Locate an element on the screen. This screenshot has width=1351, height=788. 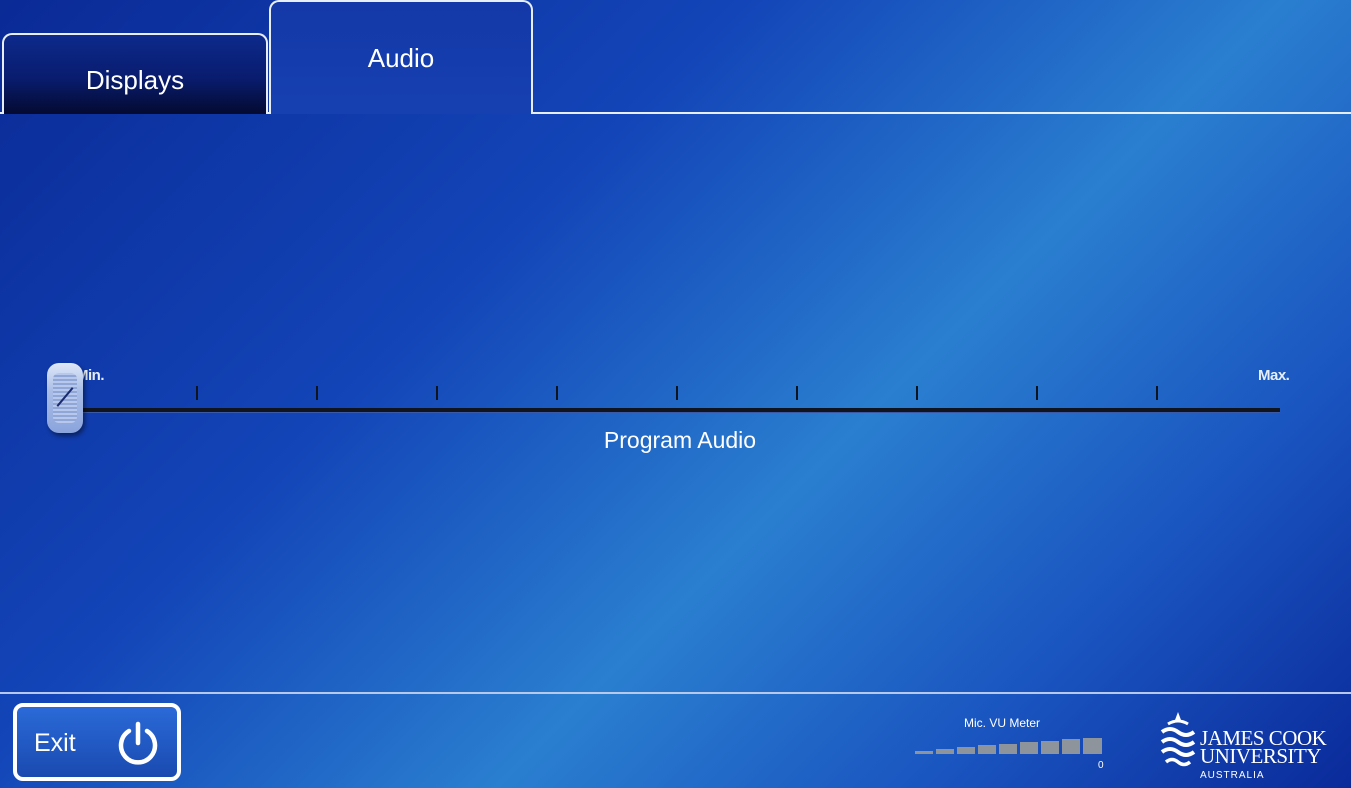
slider-max-label: Max. is located at coordinates (1274, 375).